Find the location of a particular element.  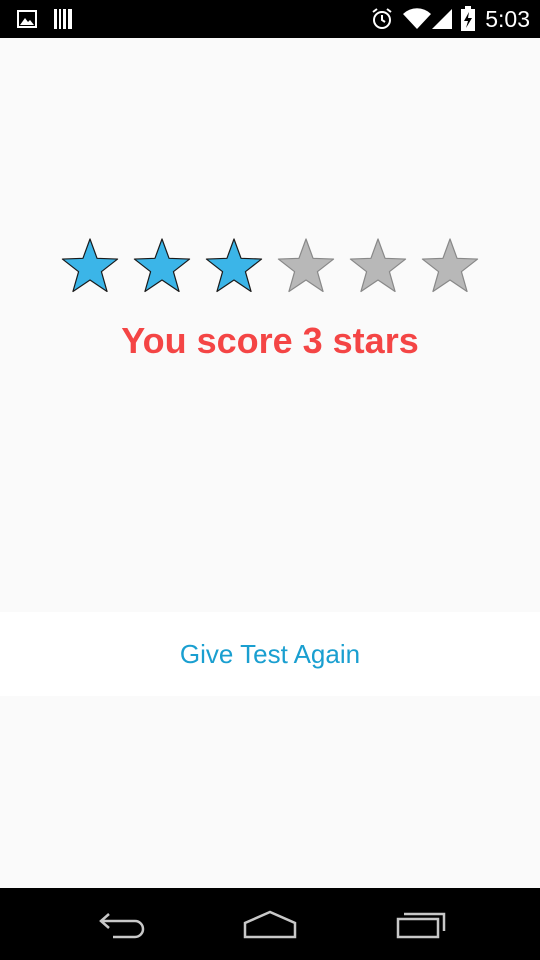

status-bar: 5:03 is located at coordinates (270, 19).